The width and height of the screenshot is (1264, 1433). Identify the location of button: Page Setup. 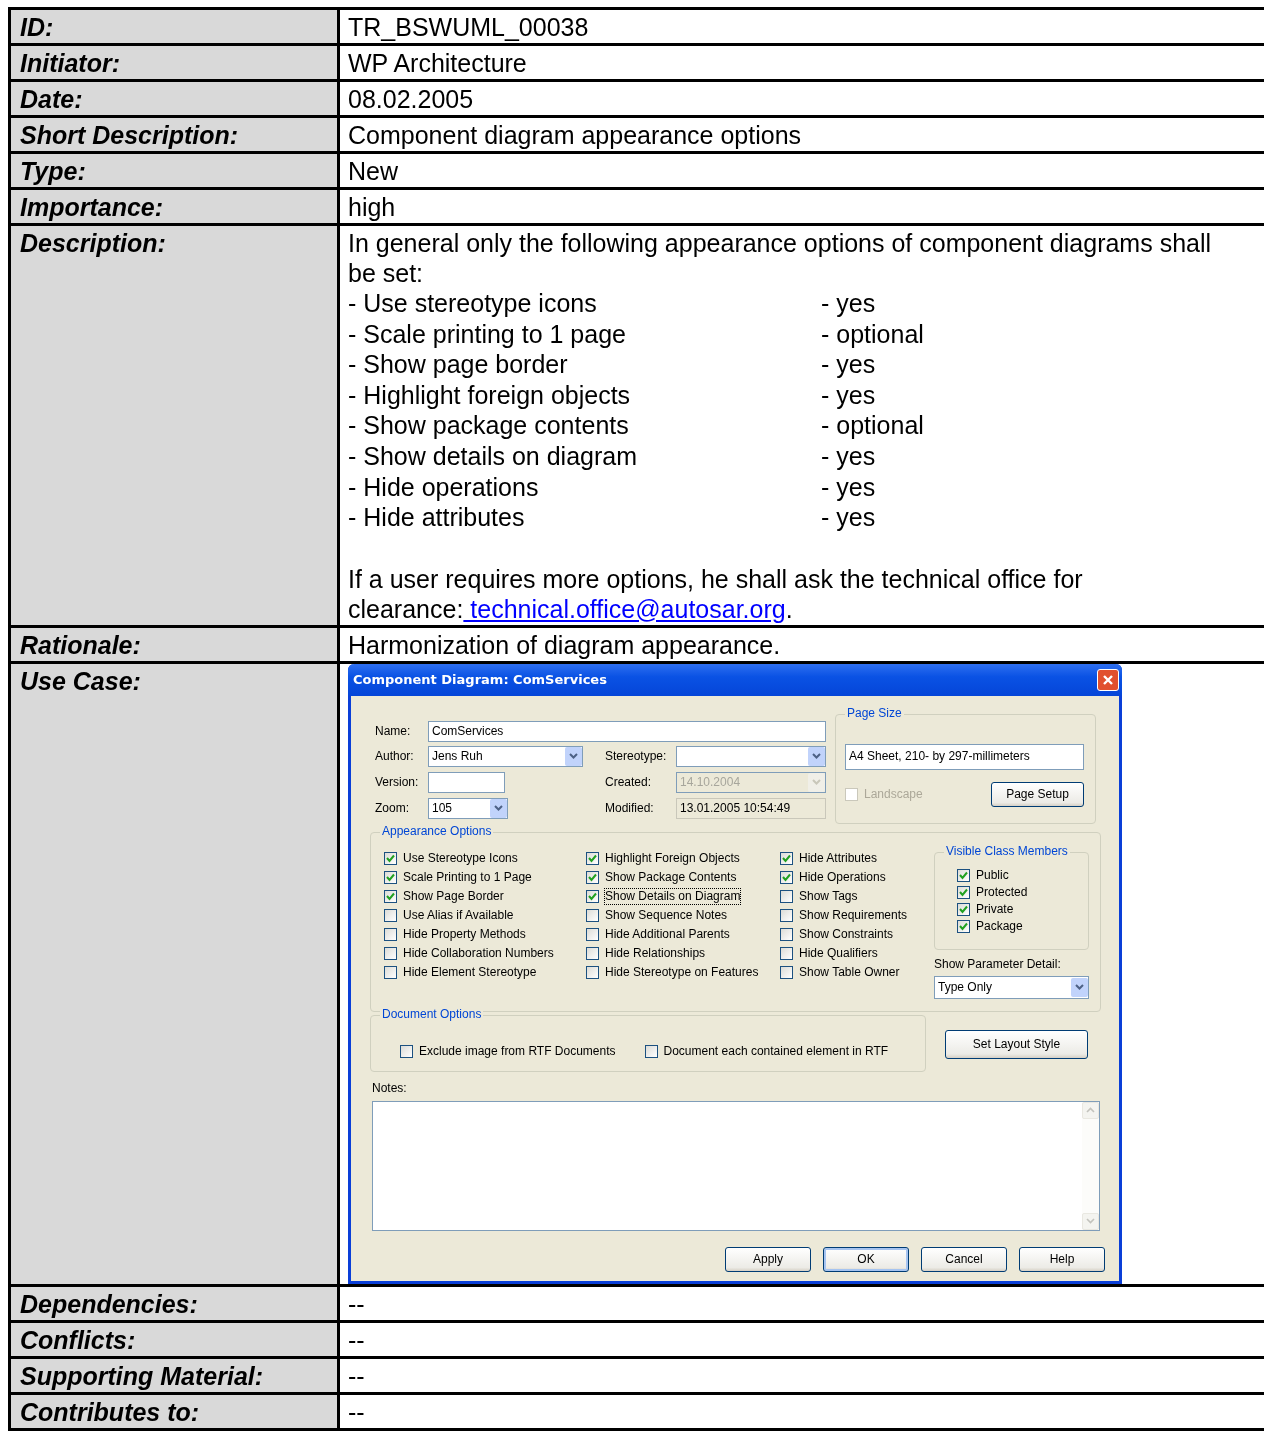
(1037, 794).